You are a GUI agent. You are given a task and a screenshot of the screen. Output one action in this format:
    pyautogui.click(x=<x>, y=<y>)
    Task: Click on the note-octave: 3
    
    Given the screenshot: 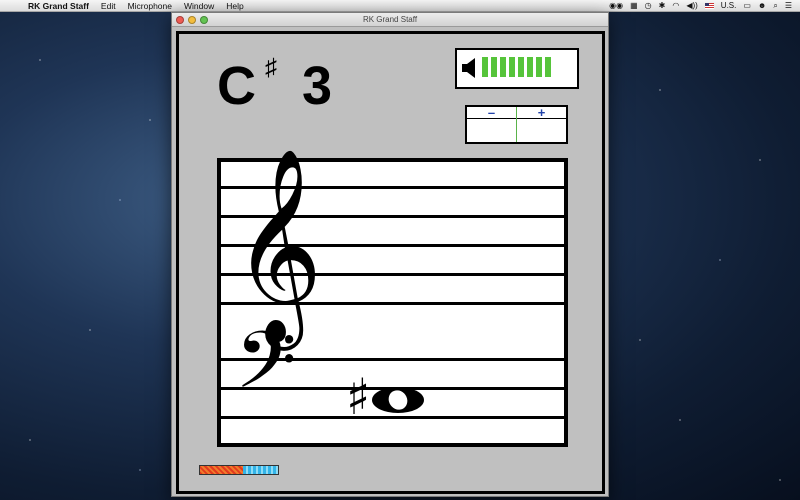 What is the action you would take?
    pyautogui.click(x=317, y=86)
    